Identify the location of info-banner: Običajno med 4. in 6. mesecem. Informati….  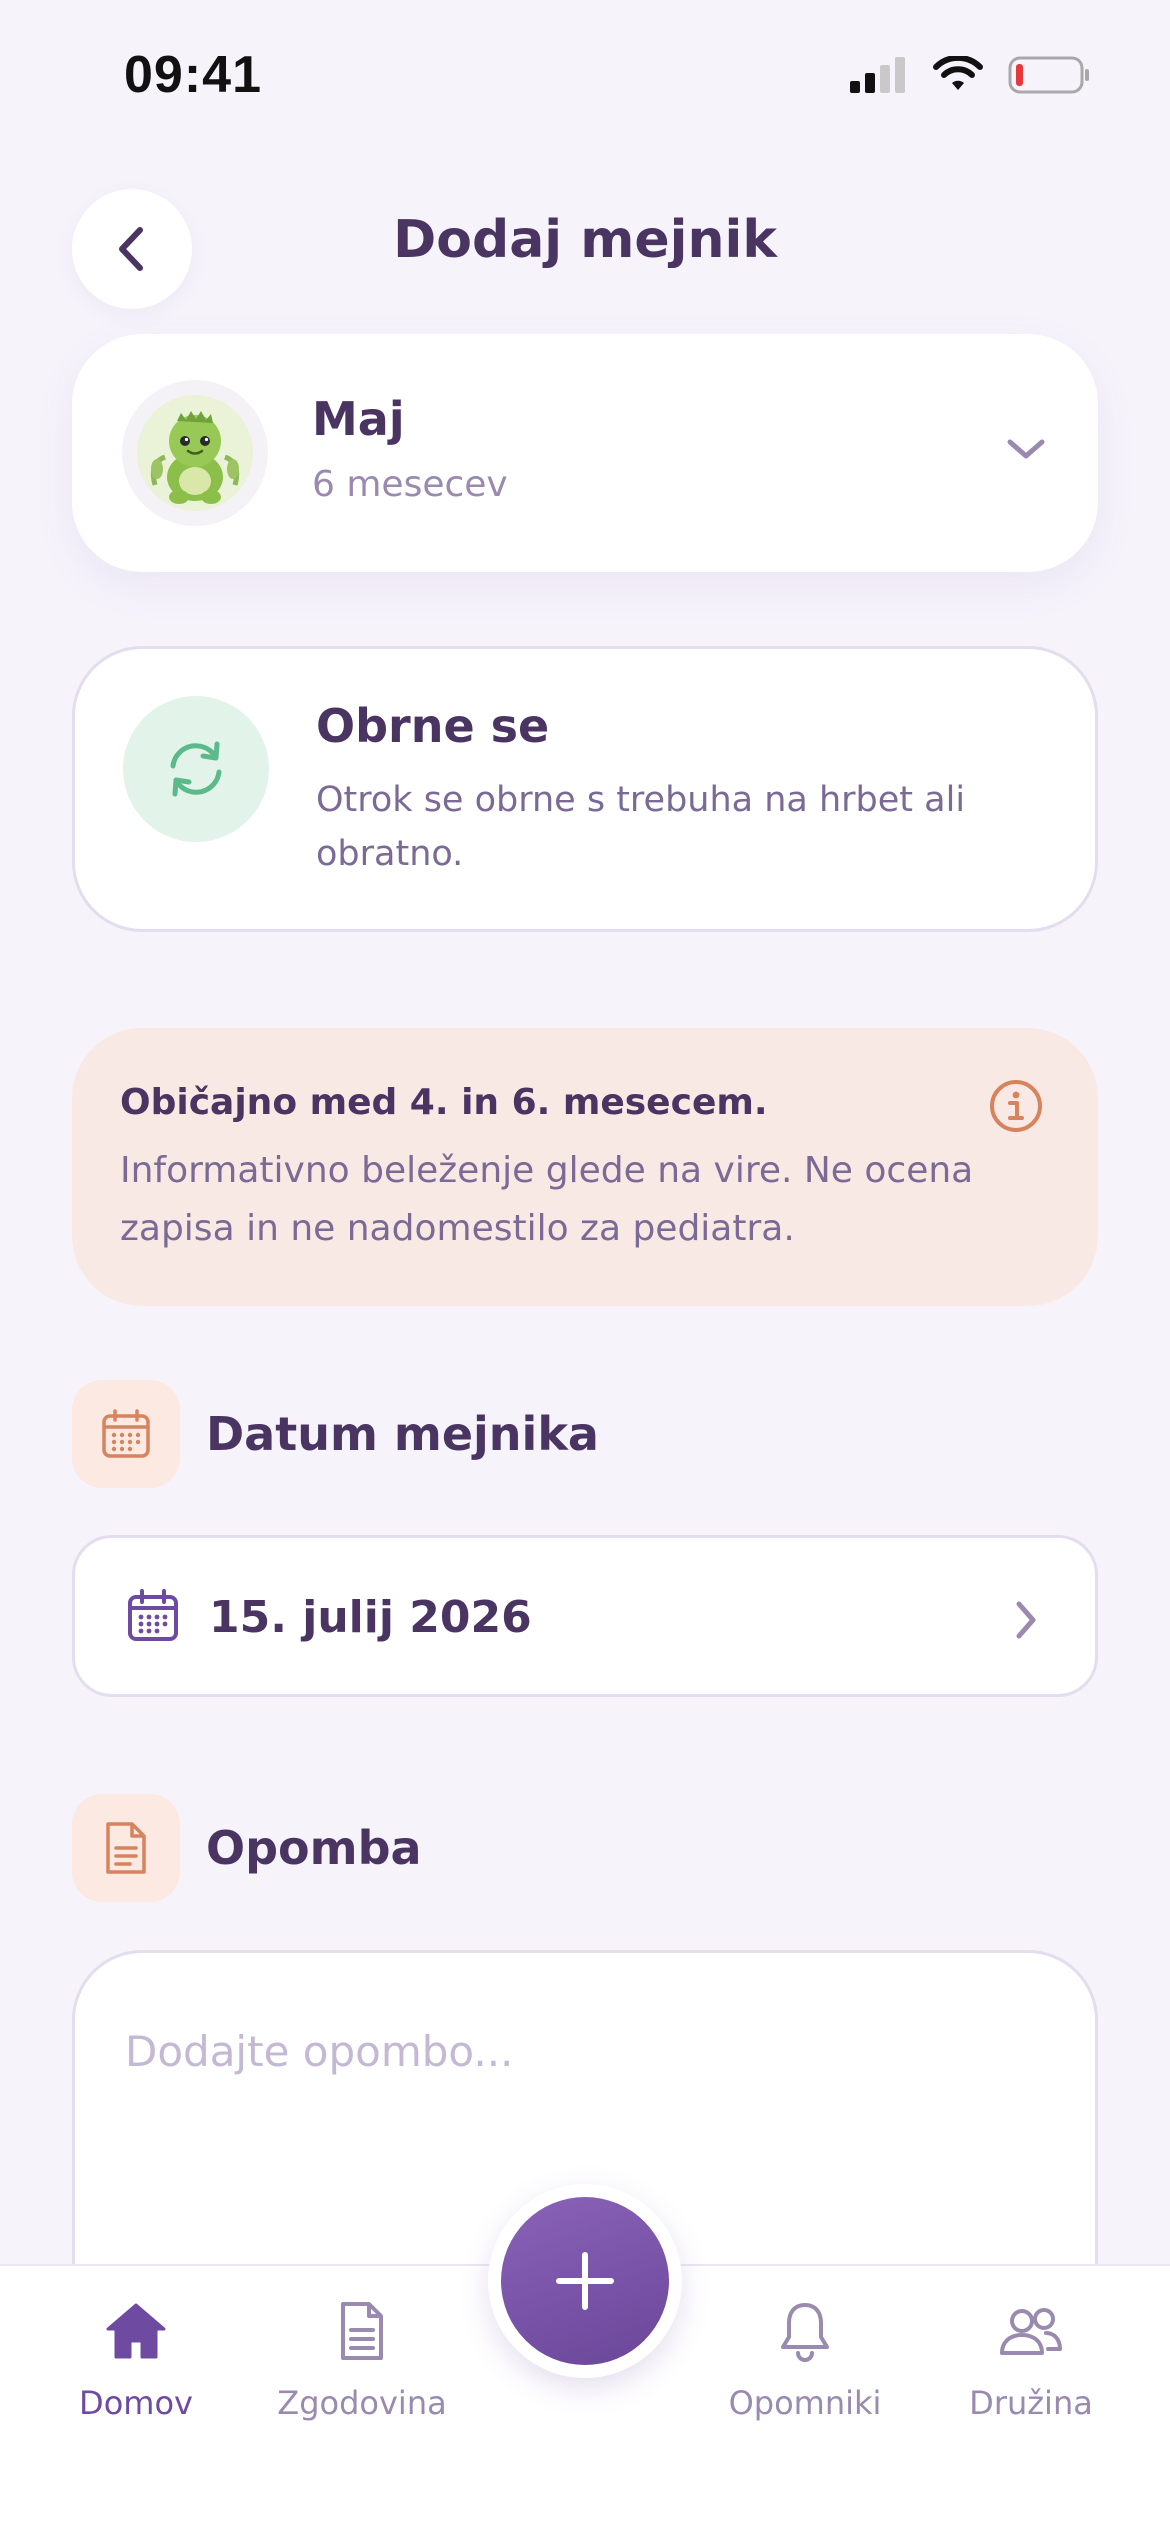
(585, 1167).